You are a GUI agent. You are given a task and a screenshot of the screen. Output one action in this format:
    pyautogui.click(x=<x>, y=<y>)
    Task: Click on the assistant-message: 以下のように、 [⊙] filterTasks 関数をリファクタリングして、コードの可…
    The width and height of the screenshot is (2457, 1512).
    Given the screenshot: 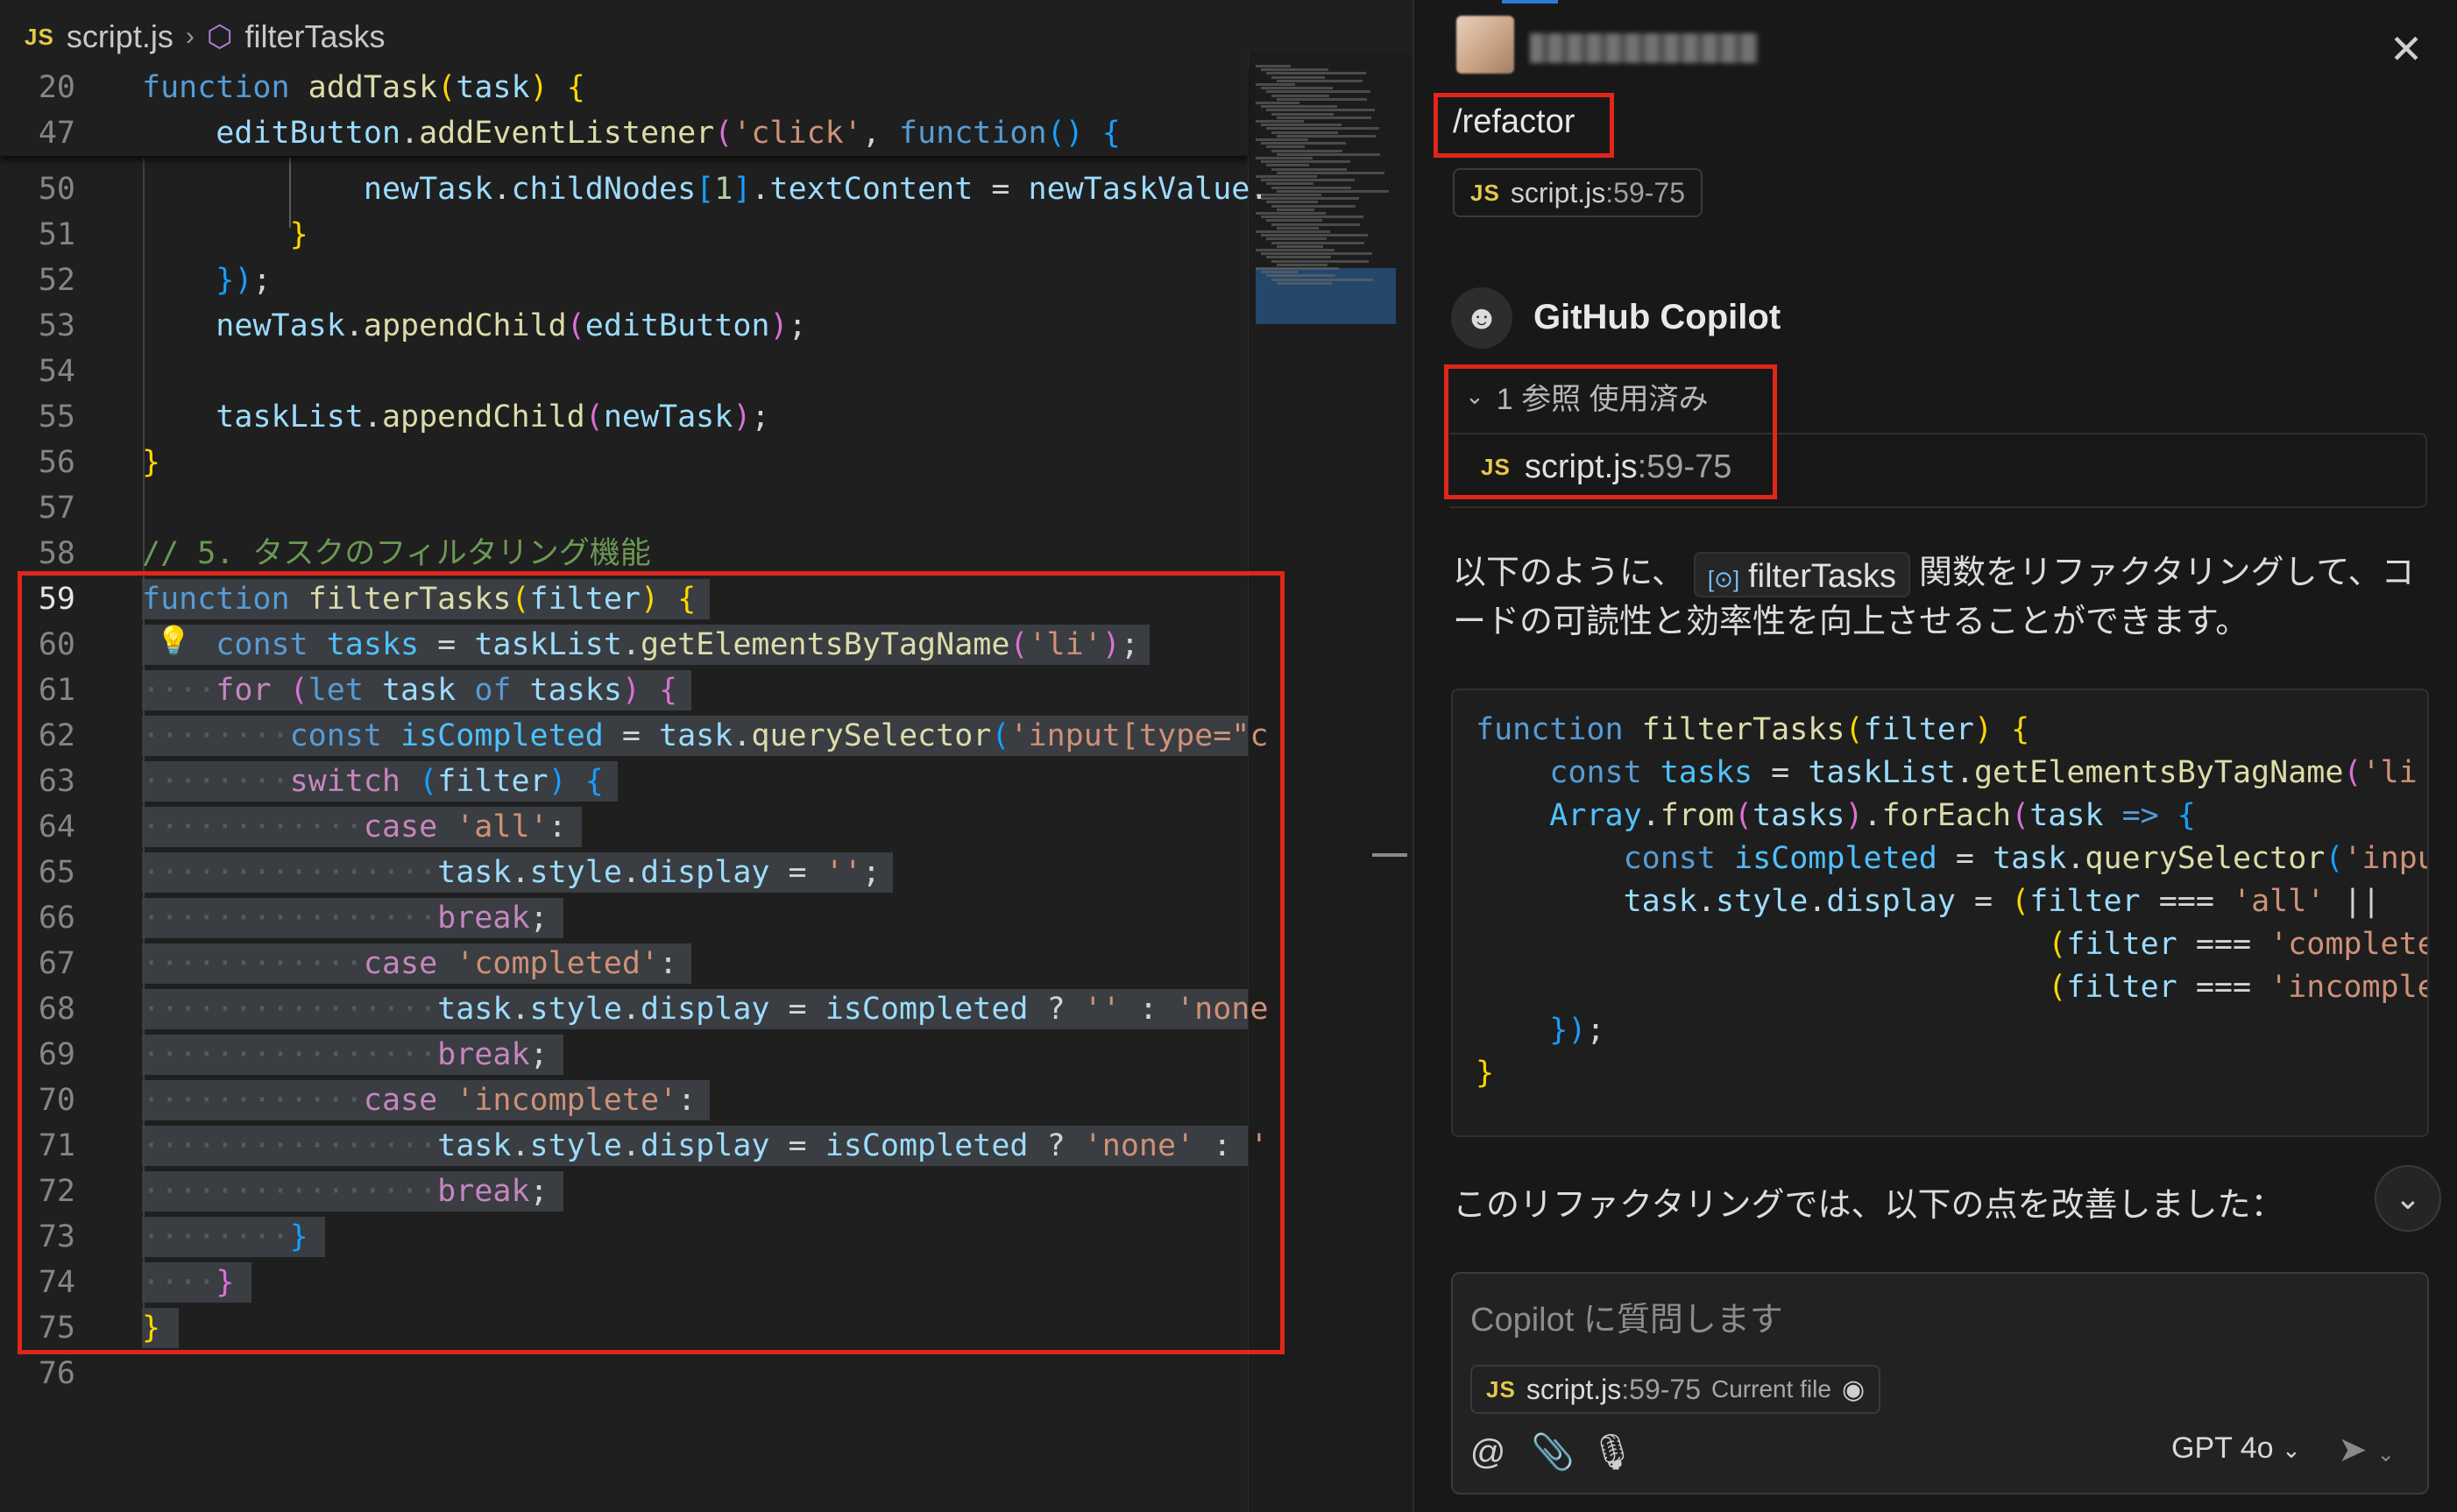 What is the action you would take?
    pyautogui.click(x=1939, y=597)
    